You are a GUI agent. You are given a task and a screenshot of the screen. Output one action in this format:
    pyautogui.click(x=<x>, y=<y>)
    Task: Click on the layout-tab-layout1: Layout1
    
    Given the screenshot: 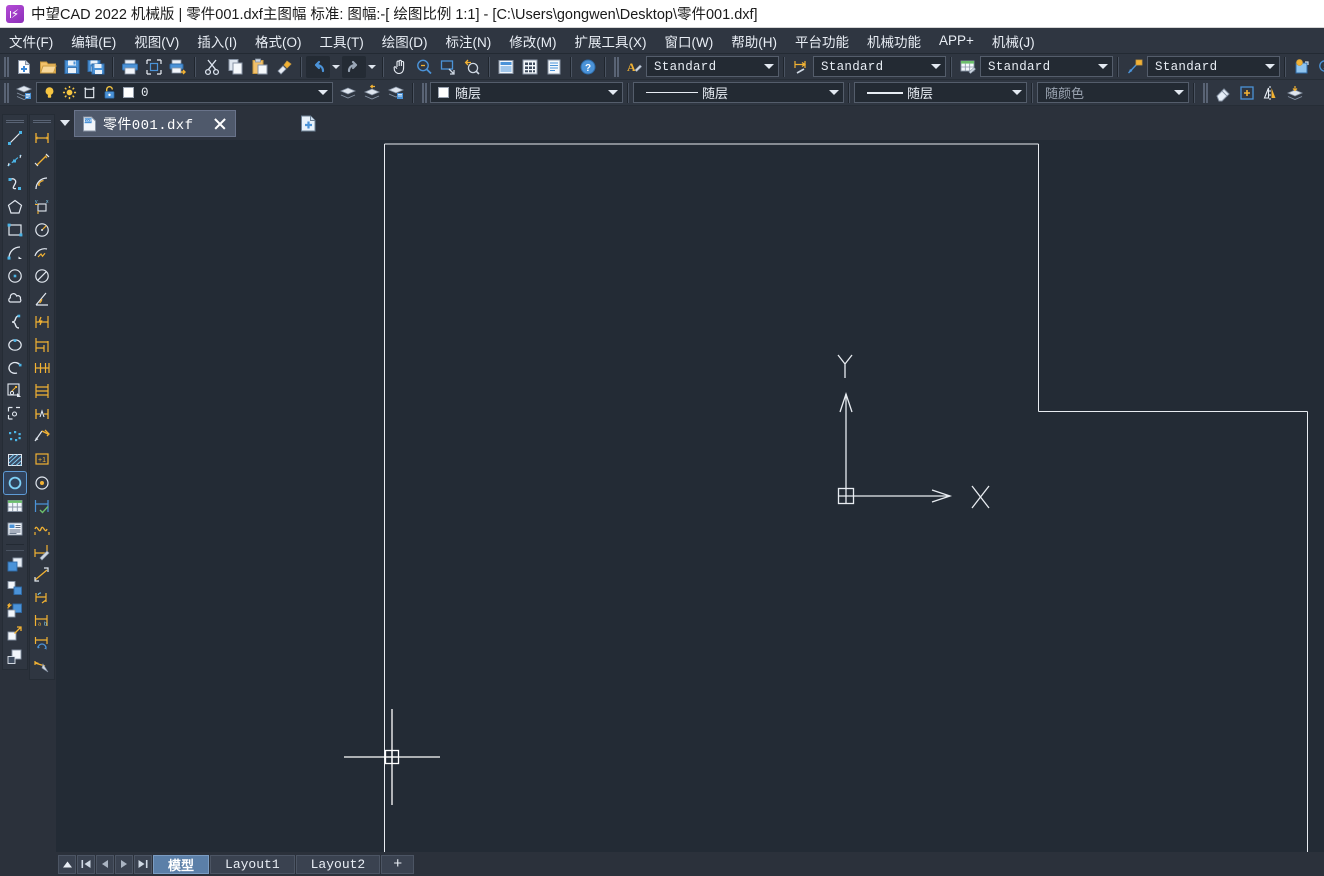 What is the action you would take?
    pyautogui.click(x=252, y=864)
    